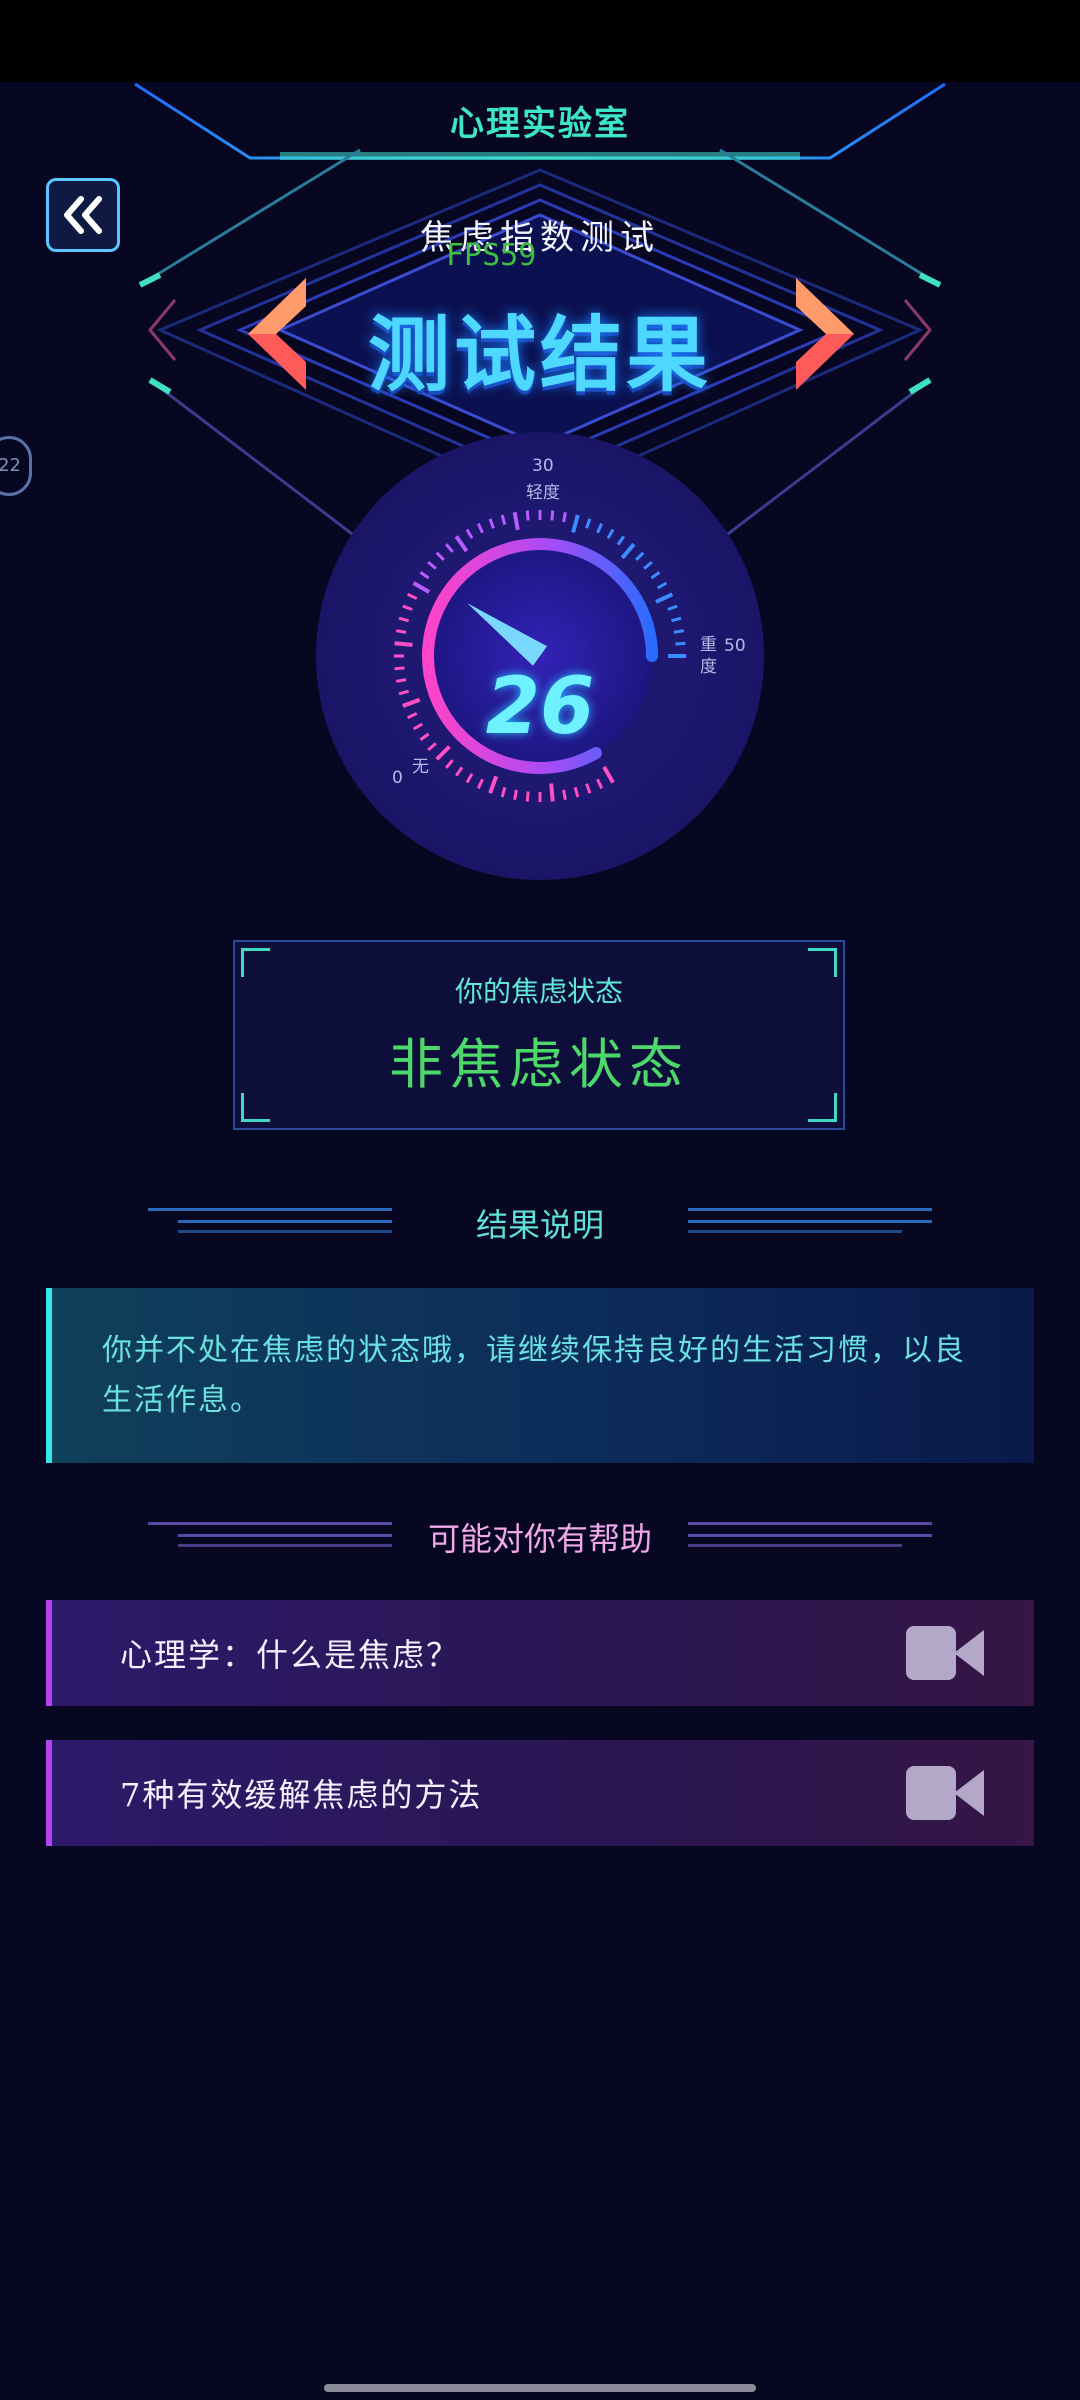 Image resolution: width=1080 pixels, height=2400 pixels. What do you see at coordinates (543, 466) in the screenshot?
I see `gauge-label-top-value: 30` at bounding box center [543, 466].